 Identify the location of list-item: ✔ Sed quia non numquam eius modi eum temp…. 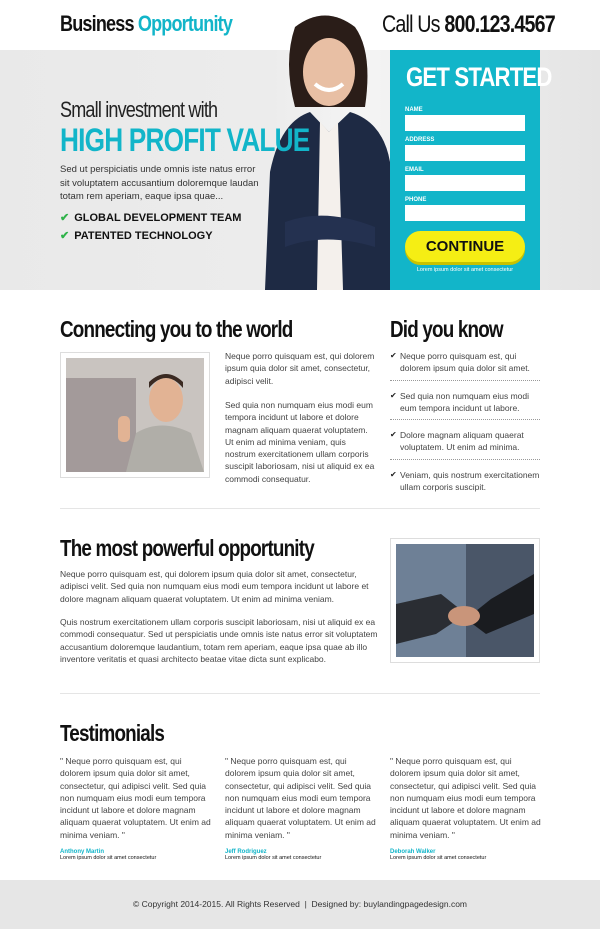
(465, 404).